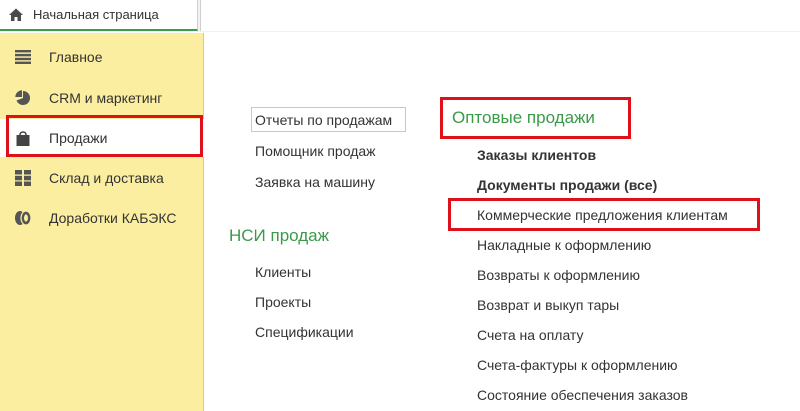 The width and height of the screenshot is (800, 411). I want to click on tab-home: Начальная страница, so click(99, 15).